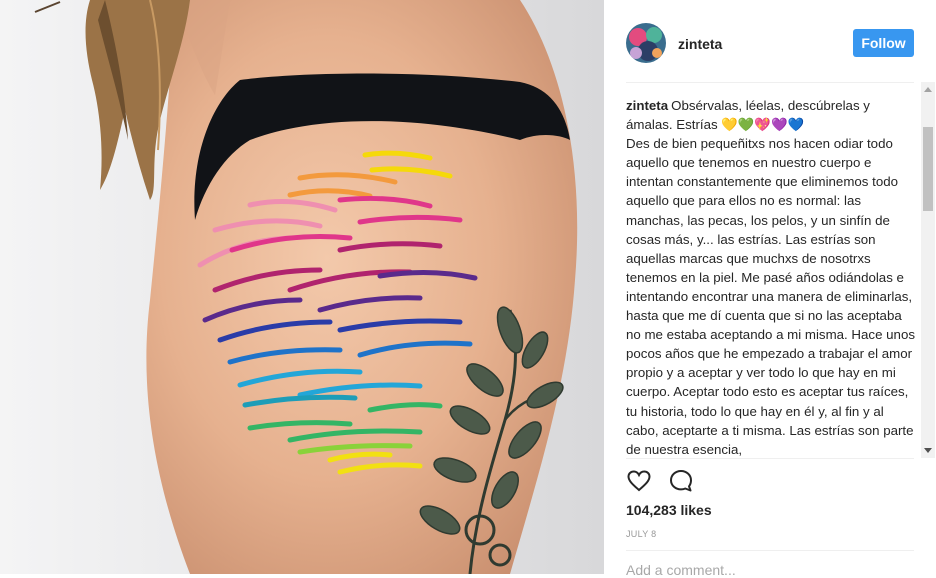 The height and width of the screenshot is (578, 936). Describe the element at coordinates (700, 44) in the screenshot. I see `username-link: zinteta` at that location.